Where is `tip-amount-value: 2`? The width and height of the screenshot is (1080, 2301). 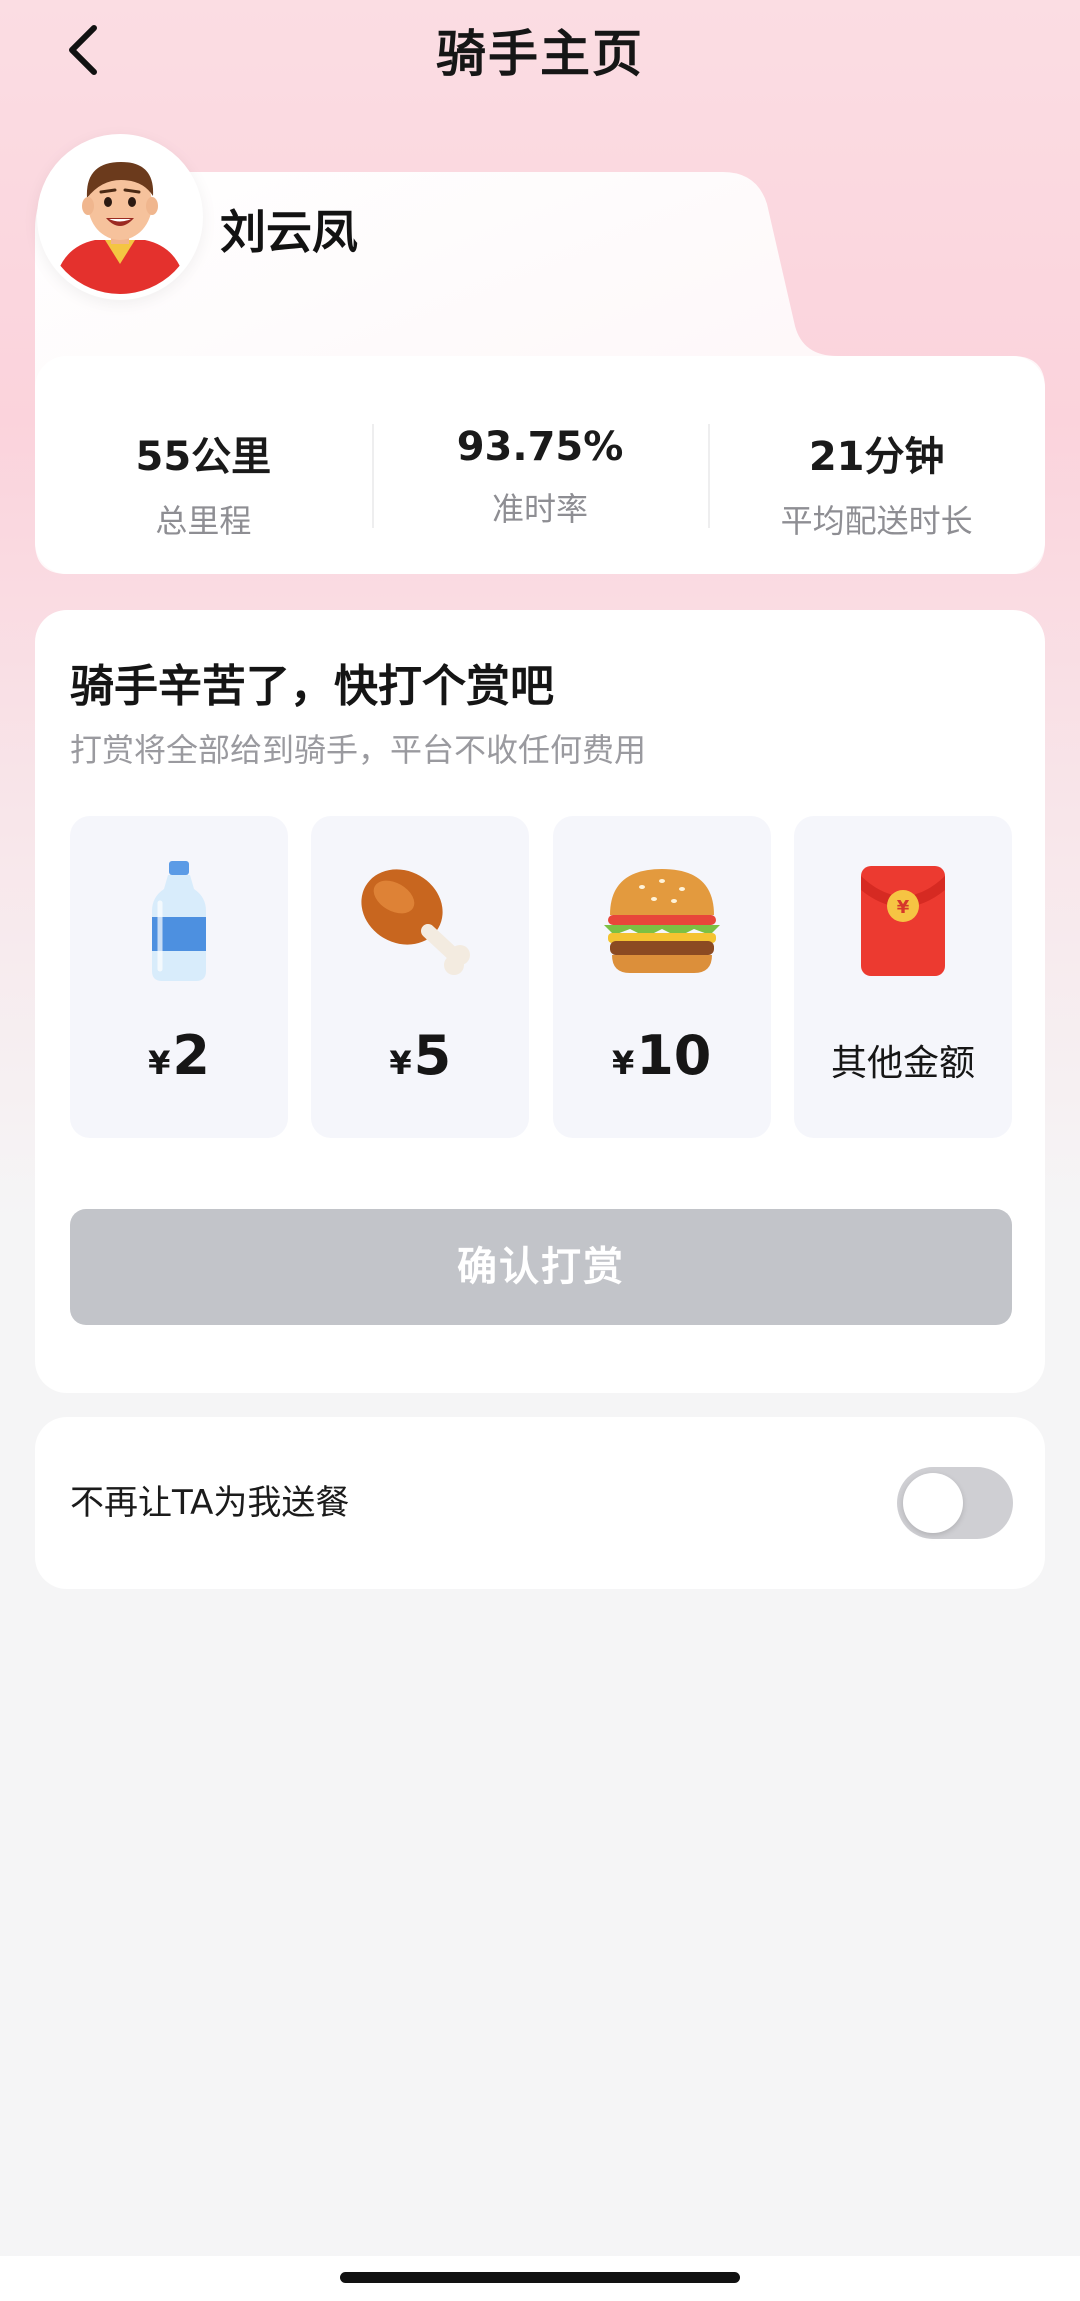 tip-amount-value: 2 is located at coordinates (191, 1055).